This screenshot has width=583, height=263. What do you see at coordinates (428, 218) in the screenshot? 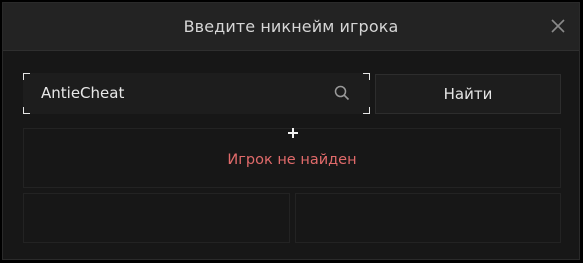
I see `empty-slot-right` at bounding box center [428, 218].